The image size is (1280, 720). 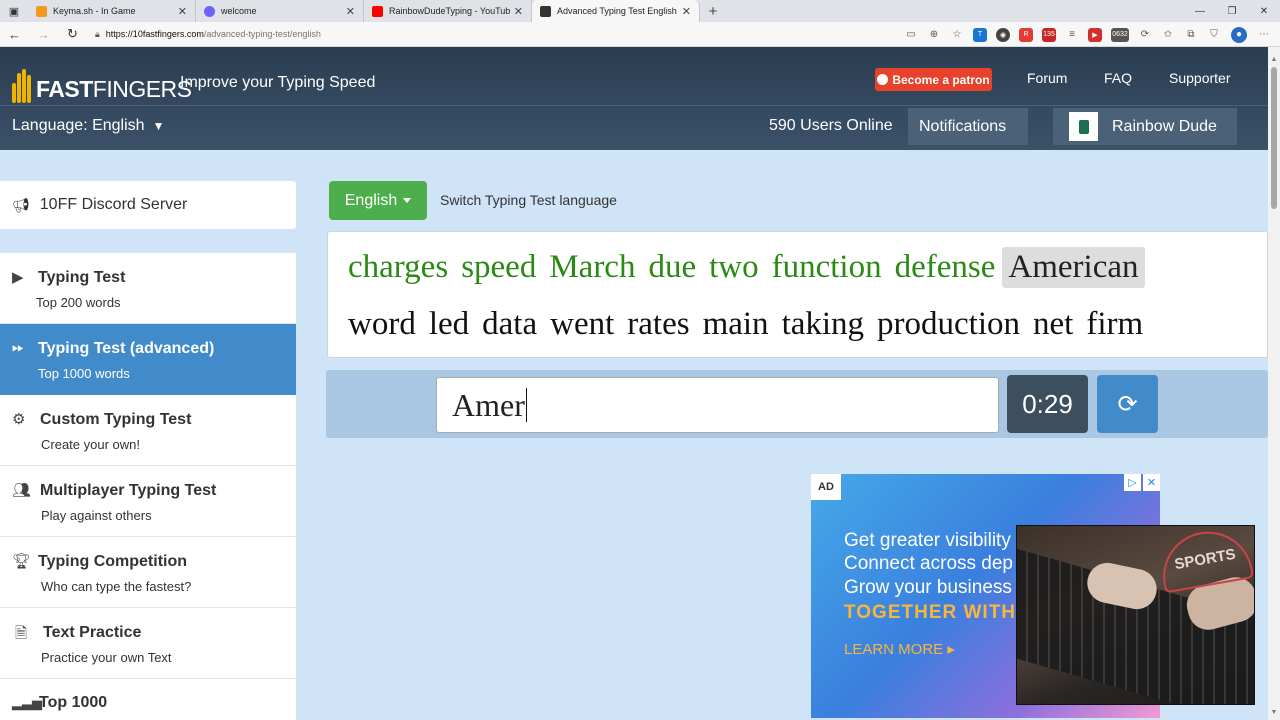 What do you see at coordinates (1145, 35) in the screenshot?
I see `sync-icon: ⟳` at bounding box center [1145, 35].